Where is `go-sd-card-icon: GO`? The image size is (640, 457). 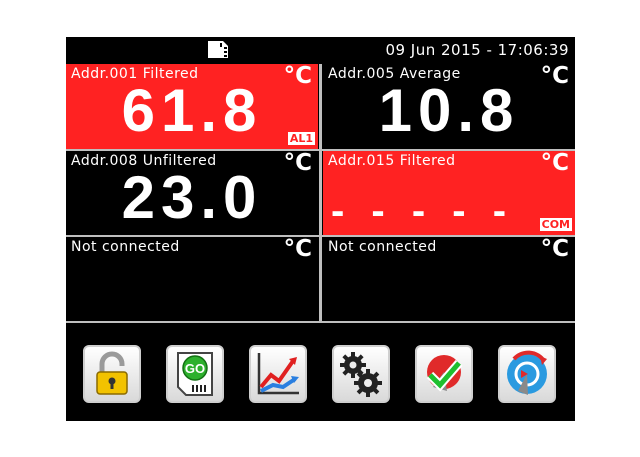
go-sd-card-icon: GO is located at coordinates (195, 374).